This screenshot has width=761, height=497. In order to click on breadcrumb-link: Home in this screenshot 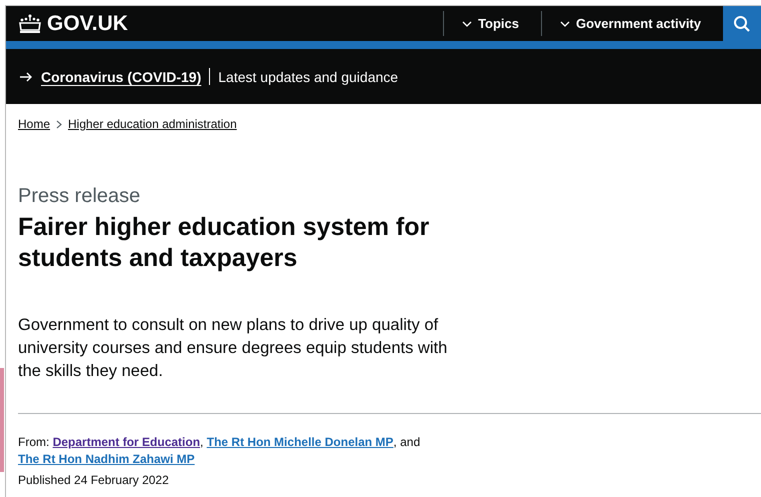, I will do `click(34, 124)`.